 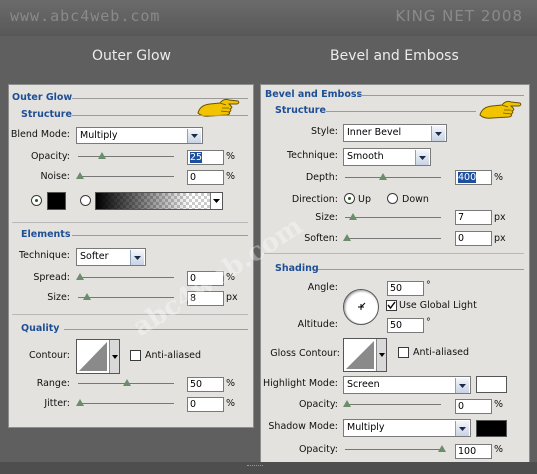 What do you see at coordinates (102, 155) in the screenshot?
I see `opacity-slider-thumb` at bounding box center [102, 155].